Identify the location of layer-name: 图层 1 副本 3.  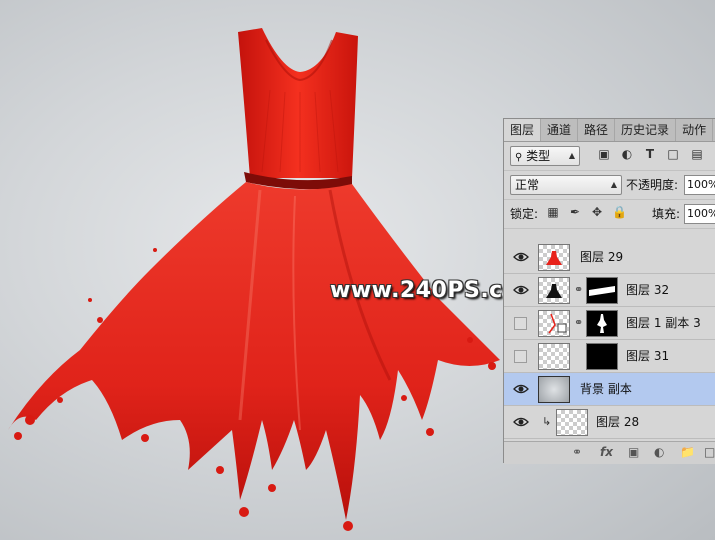
(663, 323).